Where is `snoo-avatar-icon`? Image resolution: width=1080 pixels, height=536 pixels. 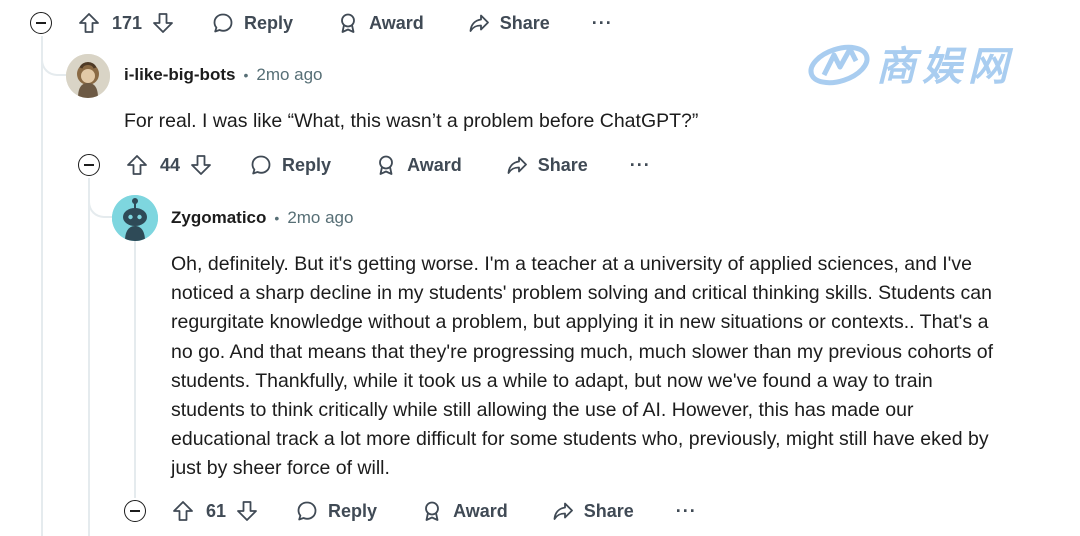
snoo-avatar-icon is located at coordinates (135, 218).